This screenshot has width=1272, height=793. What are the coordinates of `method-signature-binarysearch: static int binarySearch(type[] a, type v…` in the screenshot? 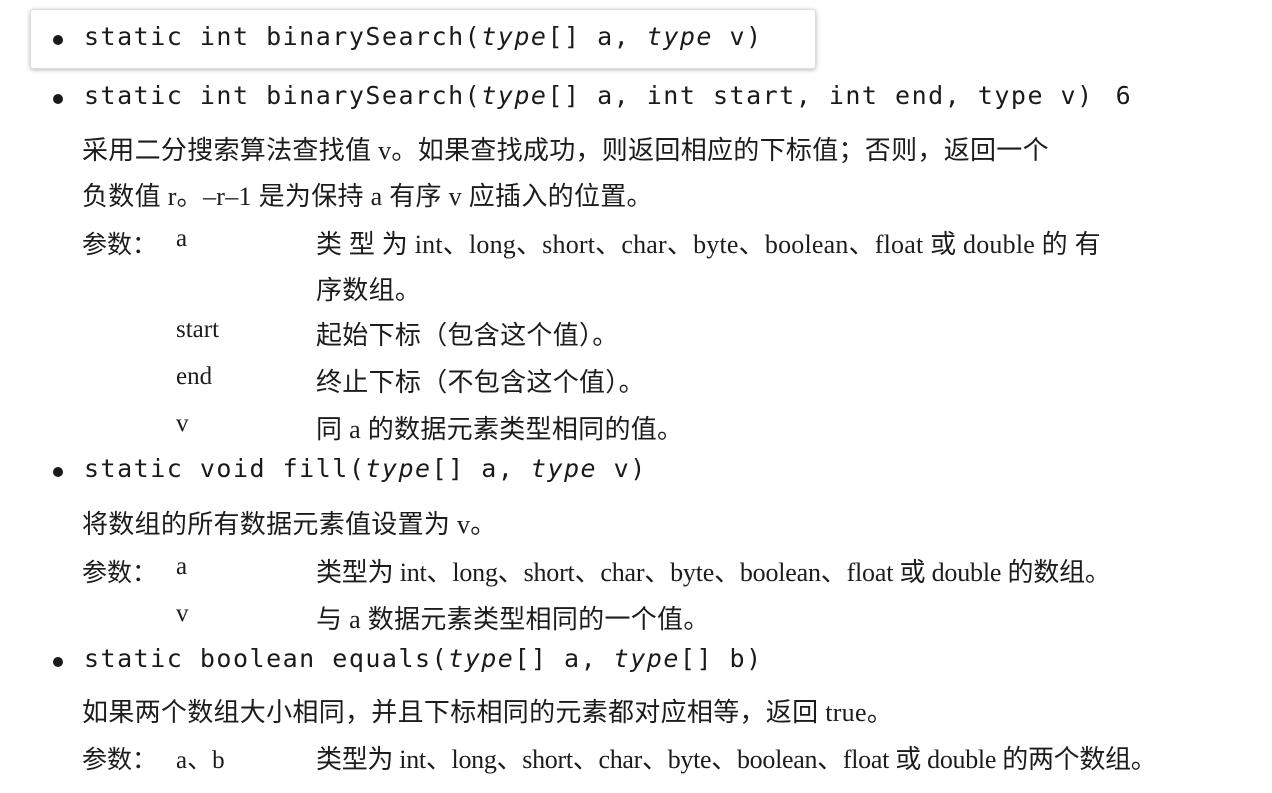 It's located at (423, 36).